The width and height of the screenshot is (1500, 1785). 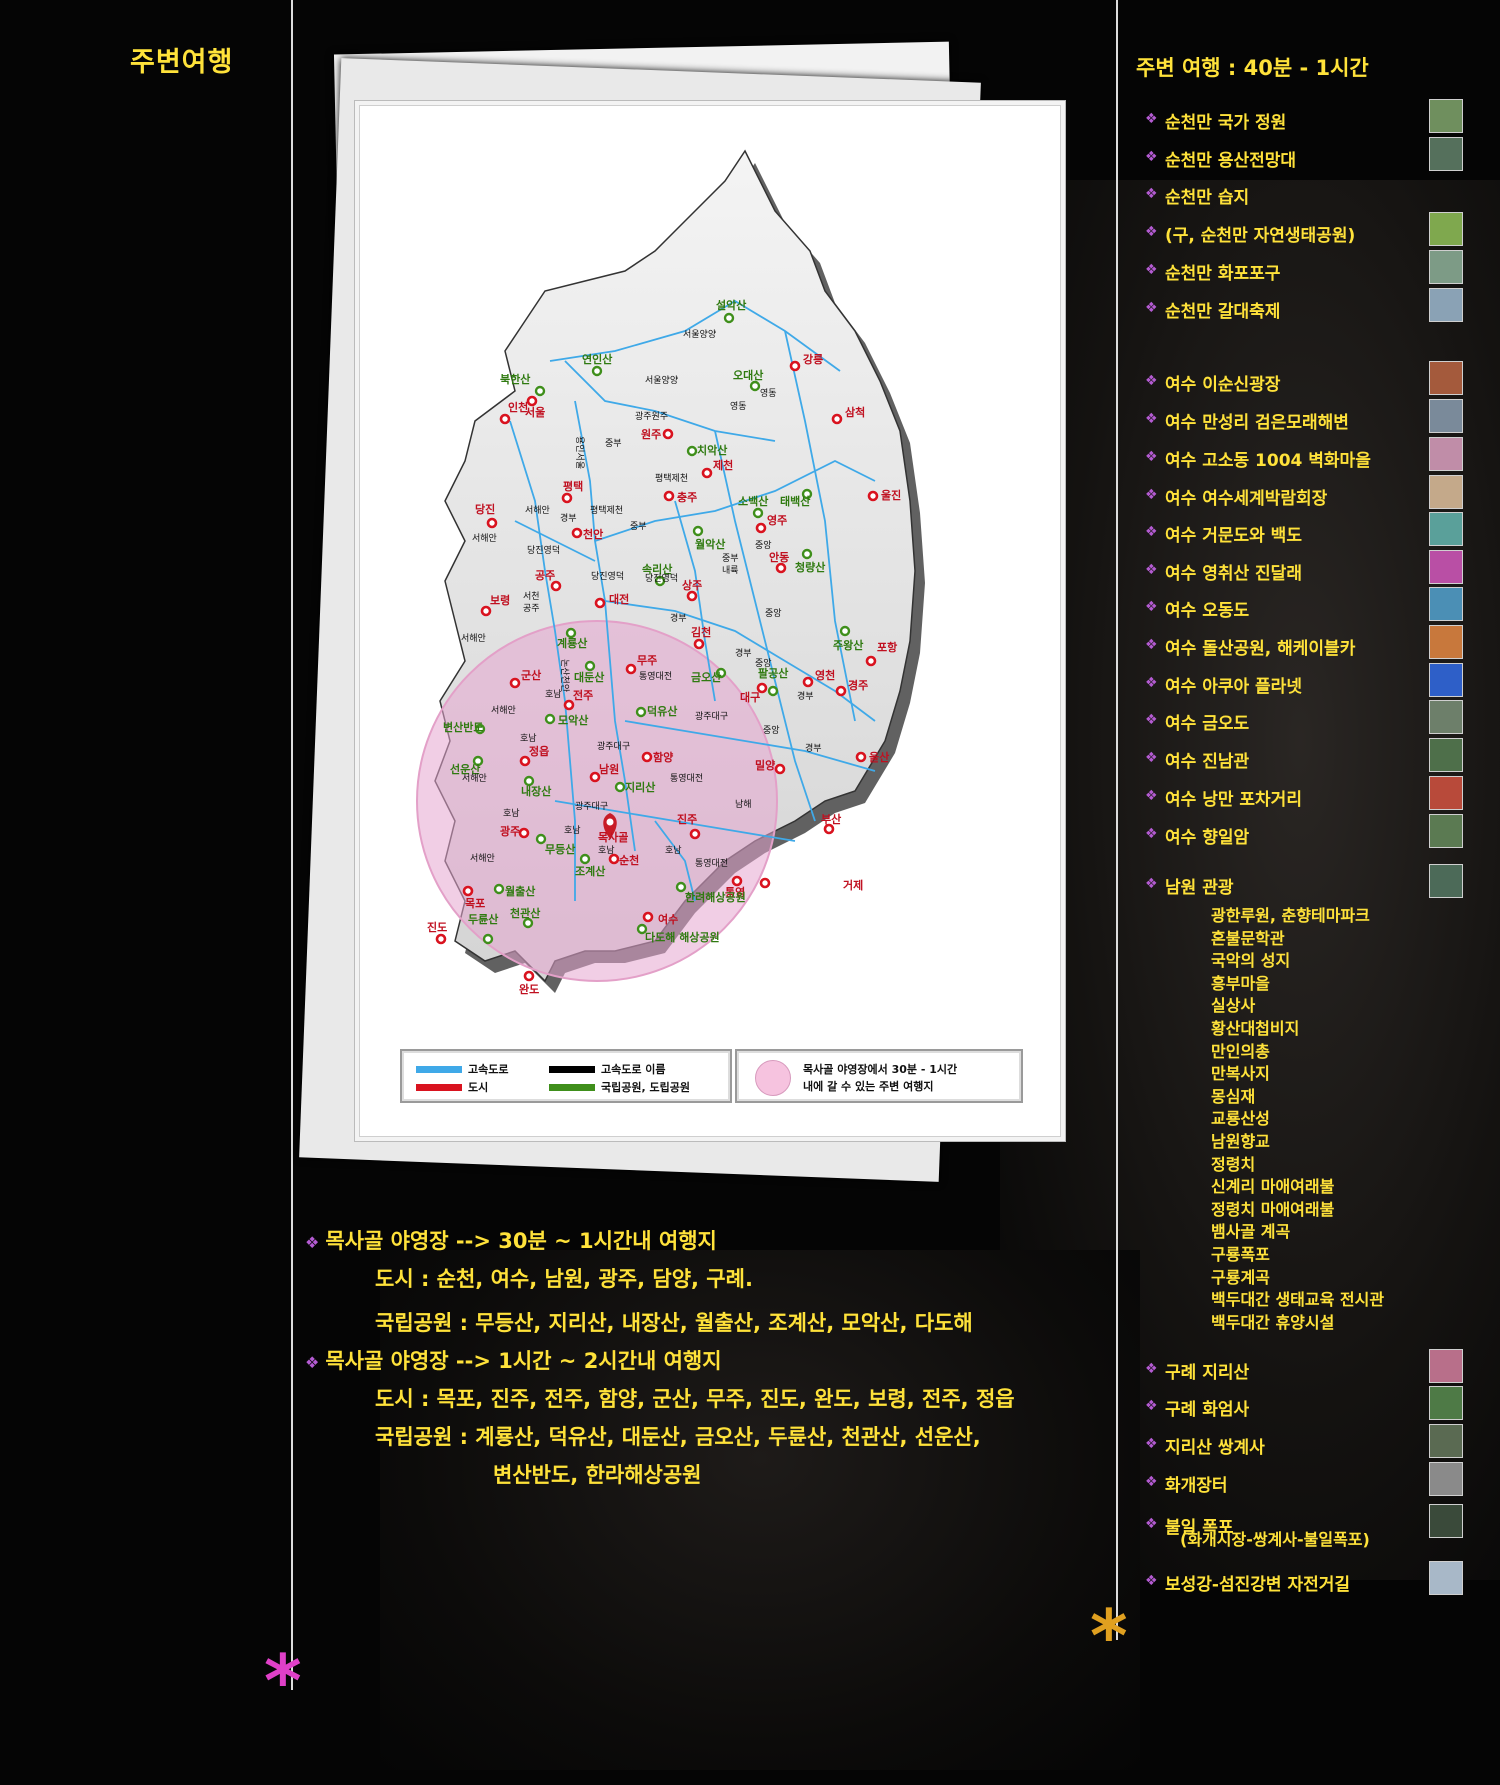 I want to click on map-label-road: 영동, so click(x=738, y=406).